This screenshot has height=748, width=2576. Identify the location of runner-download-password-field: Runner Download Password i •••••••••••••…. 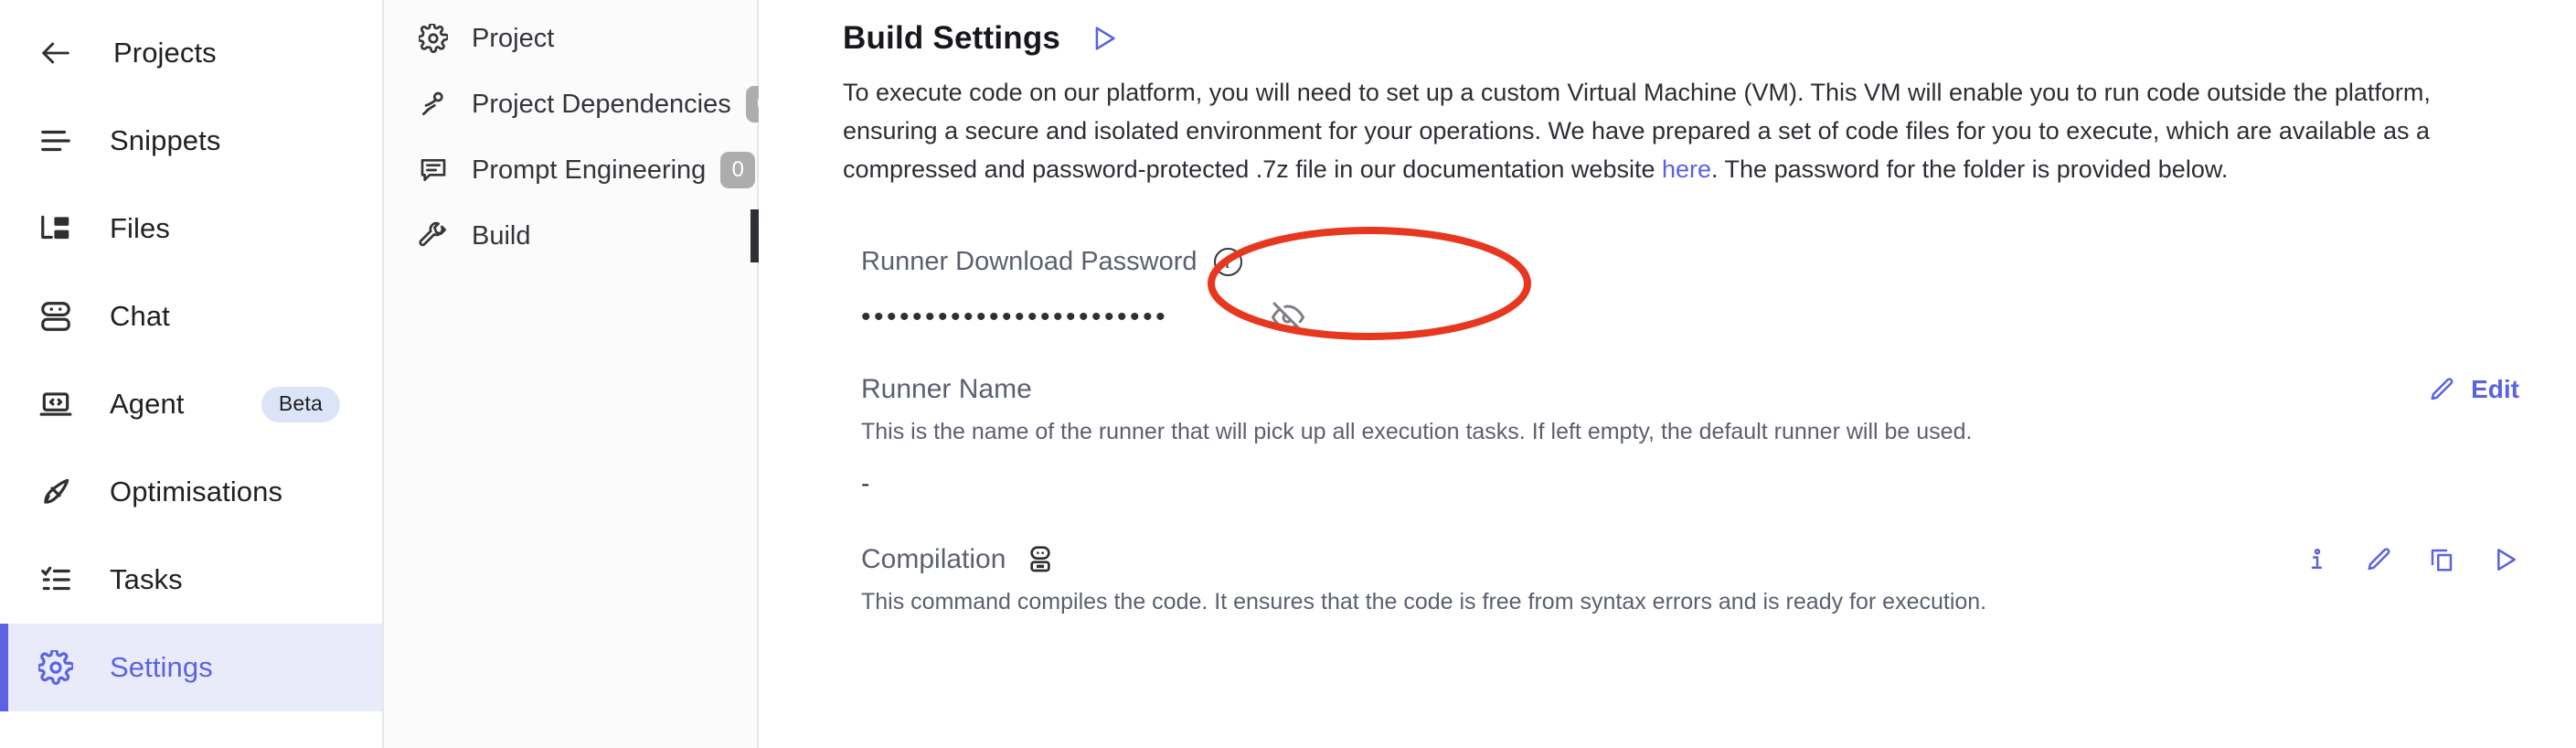
(1098, 290).